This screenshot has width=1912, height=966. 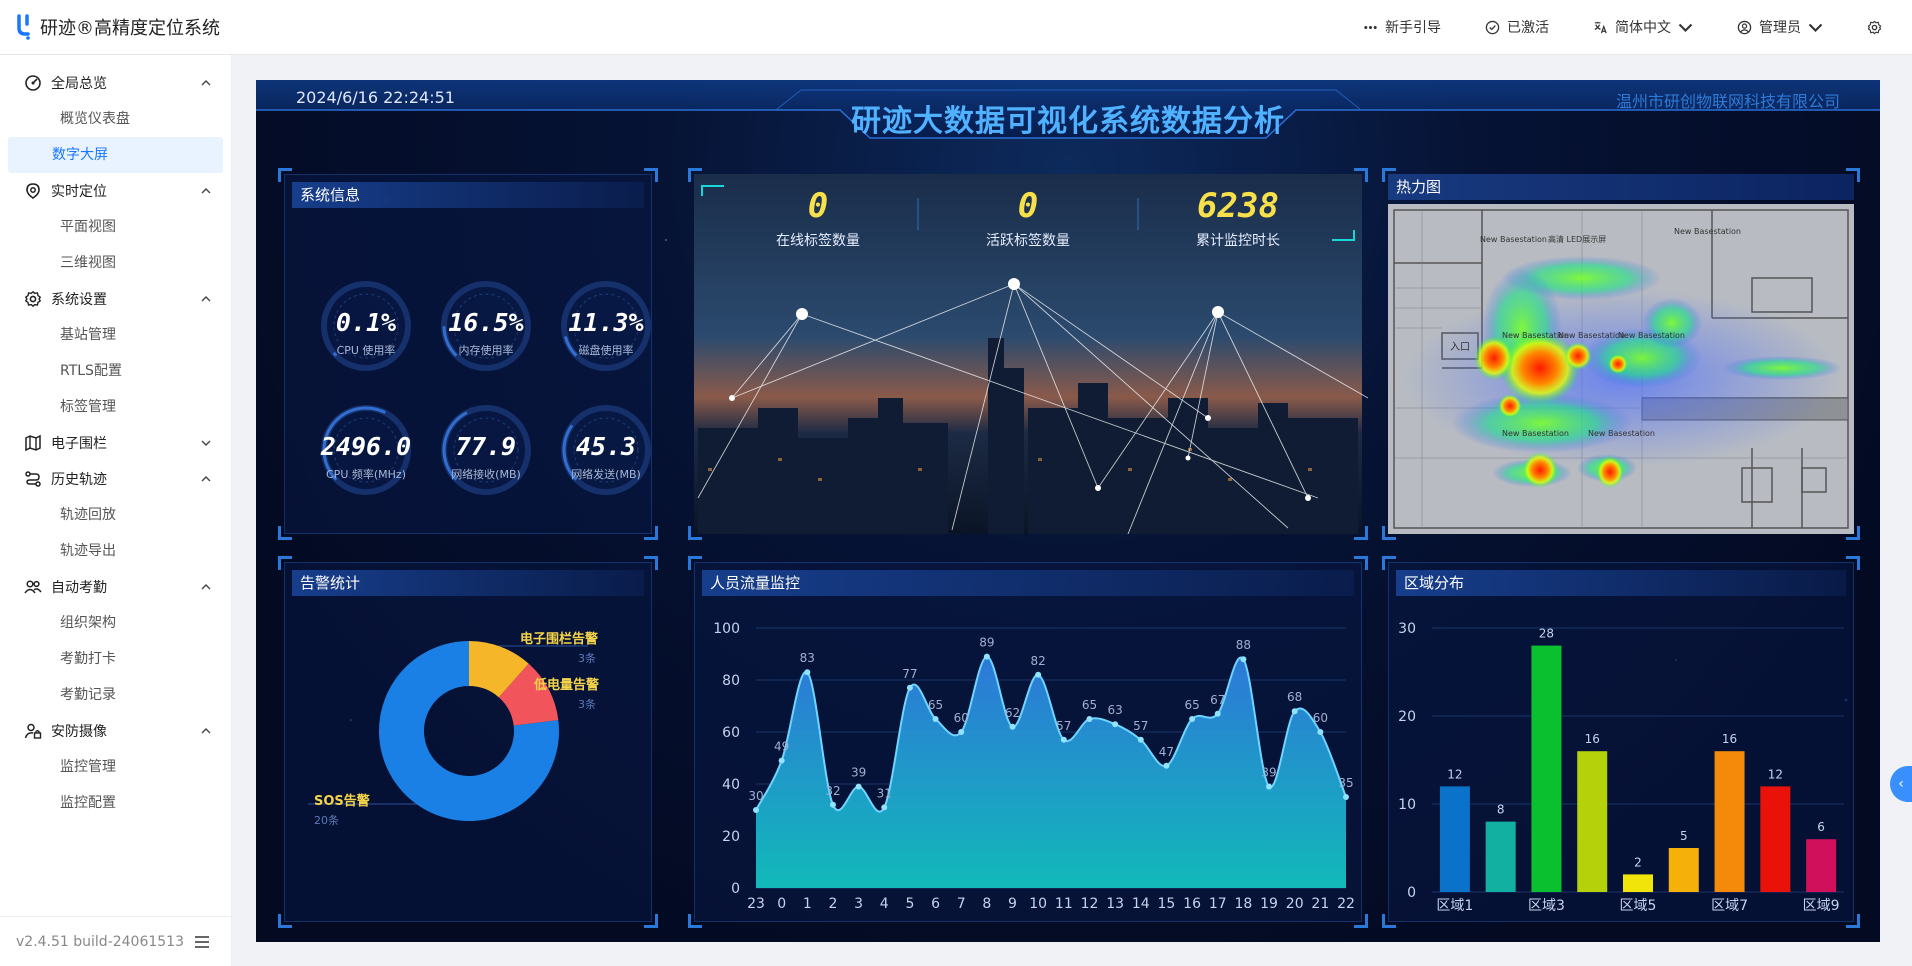 I want to click on sidebar-item: 三维视图, so click(x=115, y=263).